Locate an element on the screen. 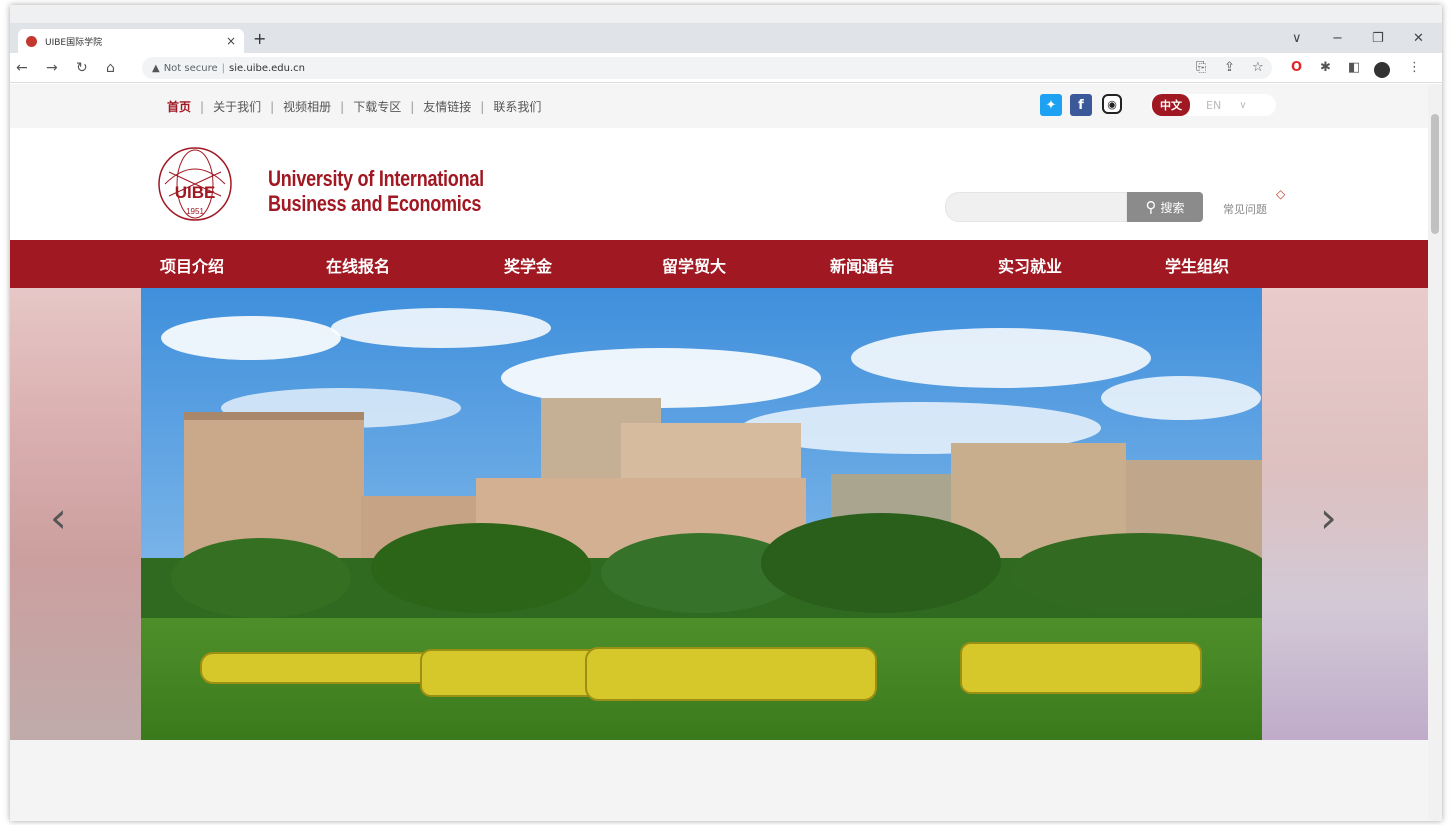  tab-search-chevron-icon: ∨ is located at coordinates (1297, 38).